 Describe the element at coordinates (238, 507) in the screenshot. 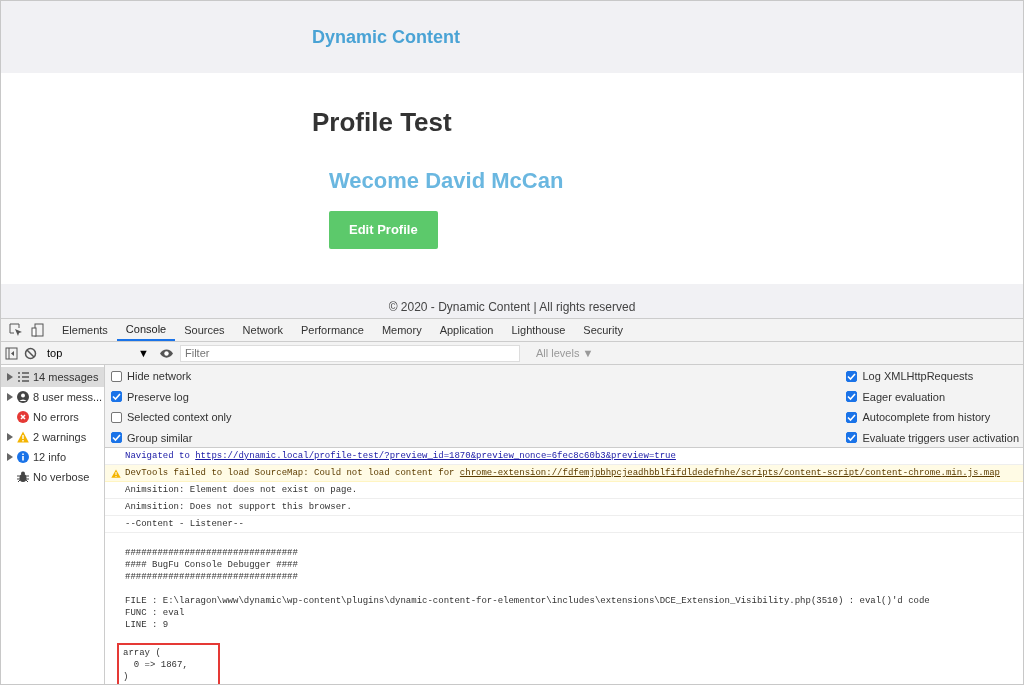

I see `console-message: Animsition: Does not support this browser.` at that location.